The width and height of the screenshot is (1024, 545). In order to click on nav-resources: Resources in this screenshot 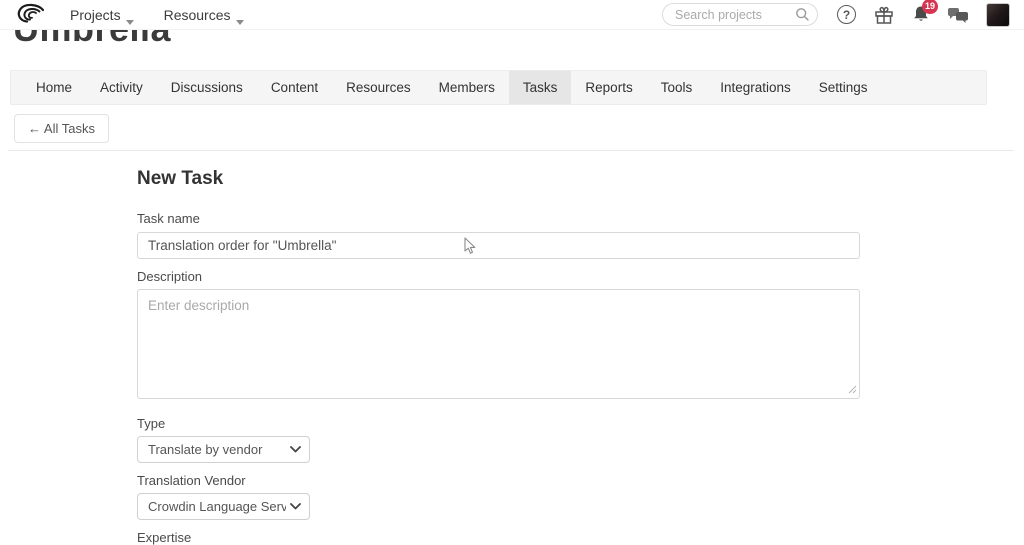, I will do `click(203, 15)`.